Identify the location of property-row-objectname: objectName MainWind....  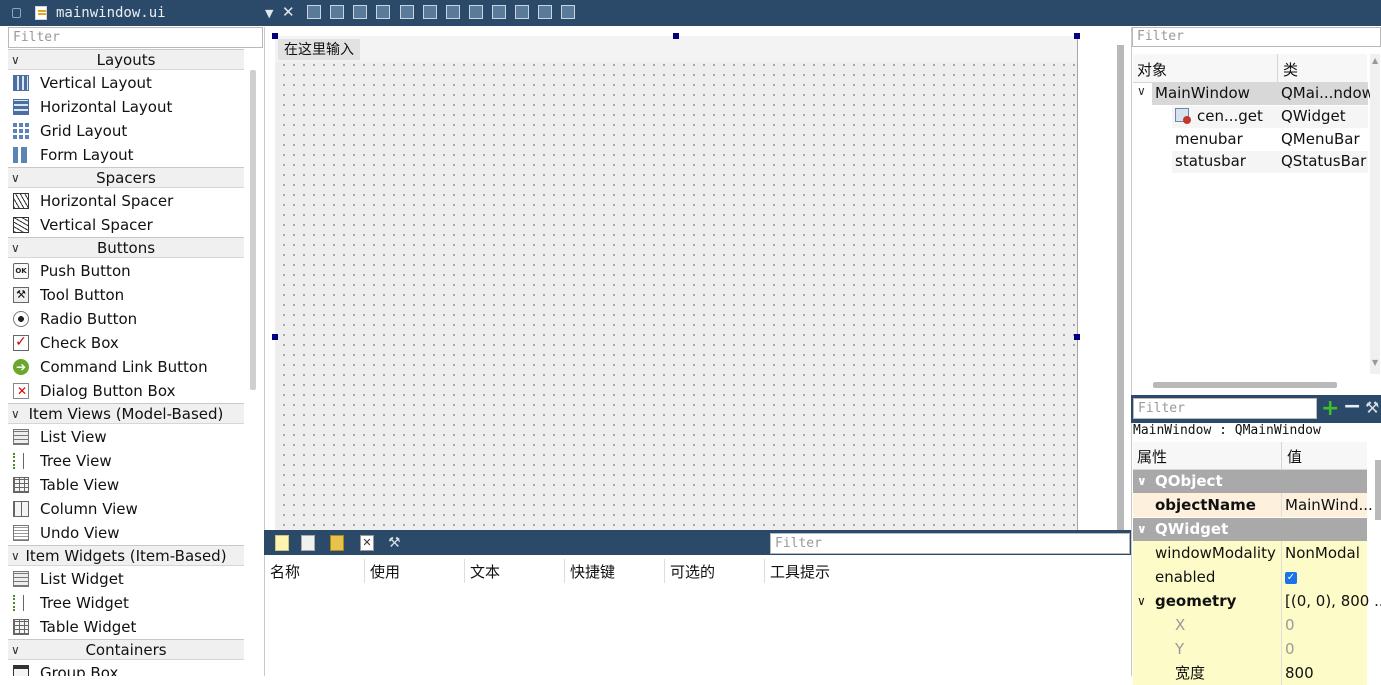
(1253, 505).